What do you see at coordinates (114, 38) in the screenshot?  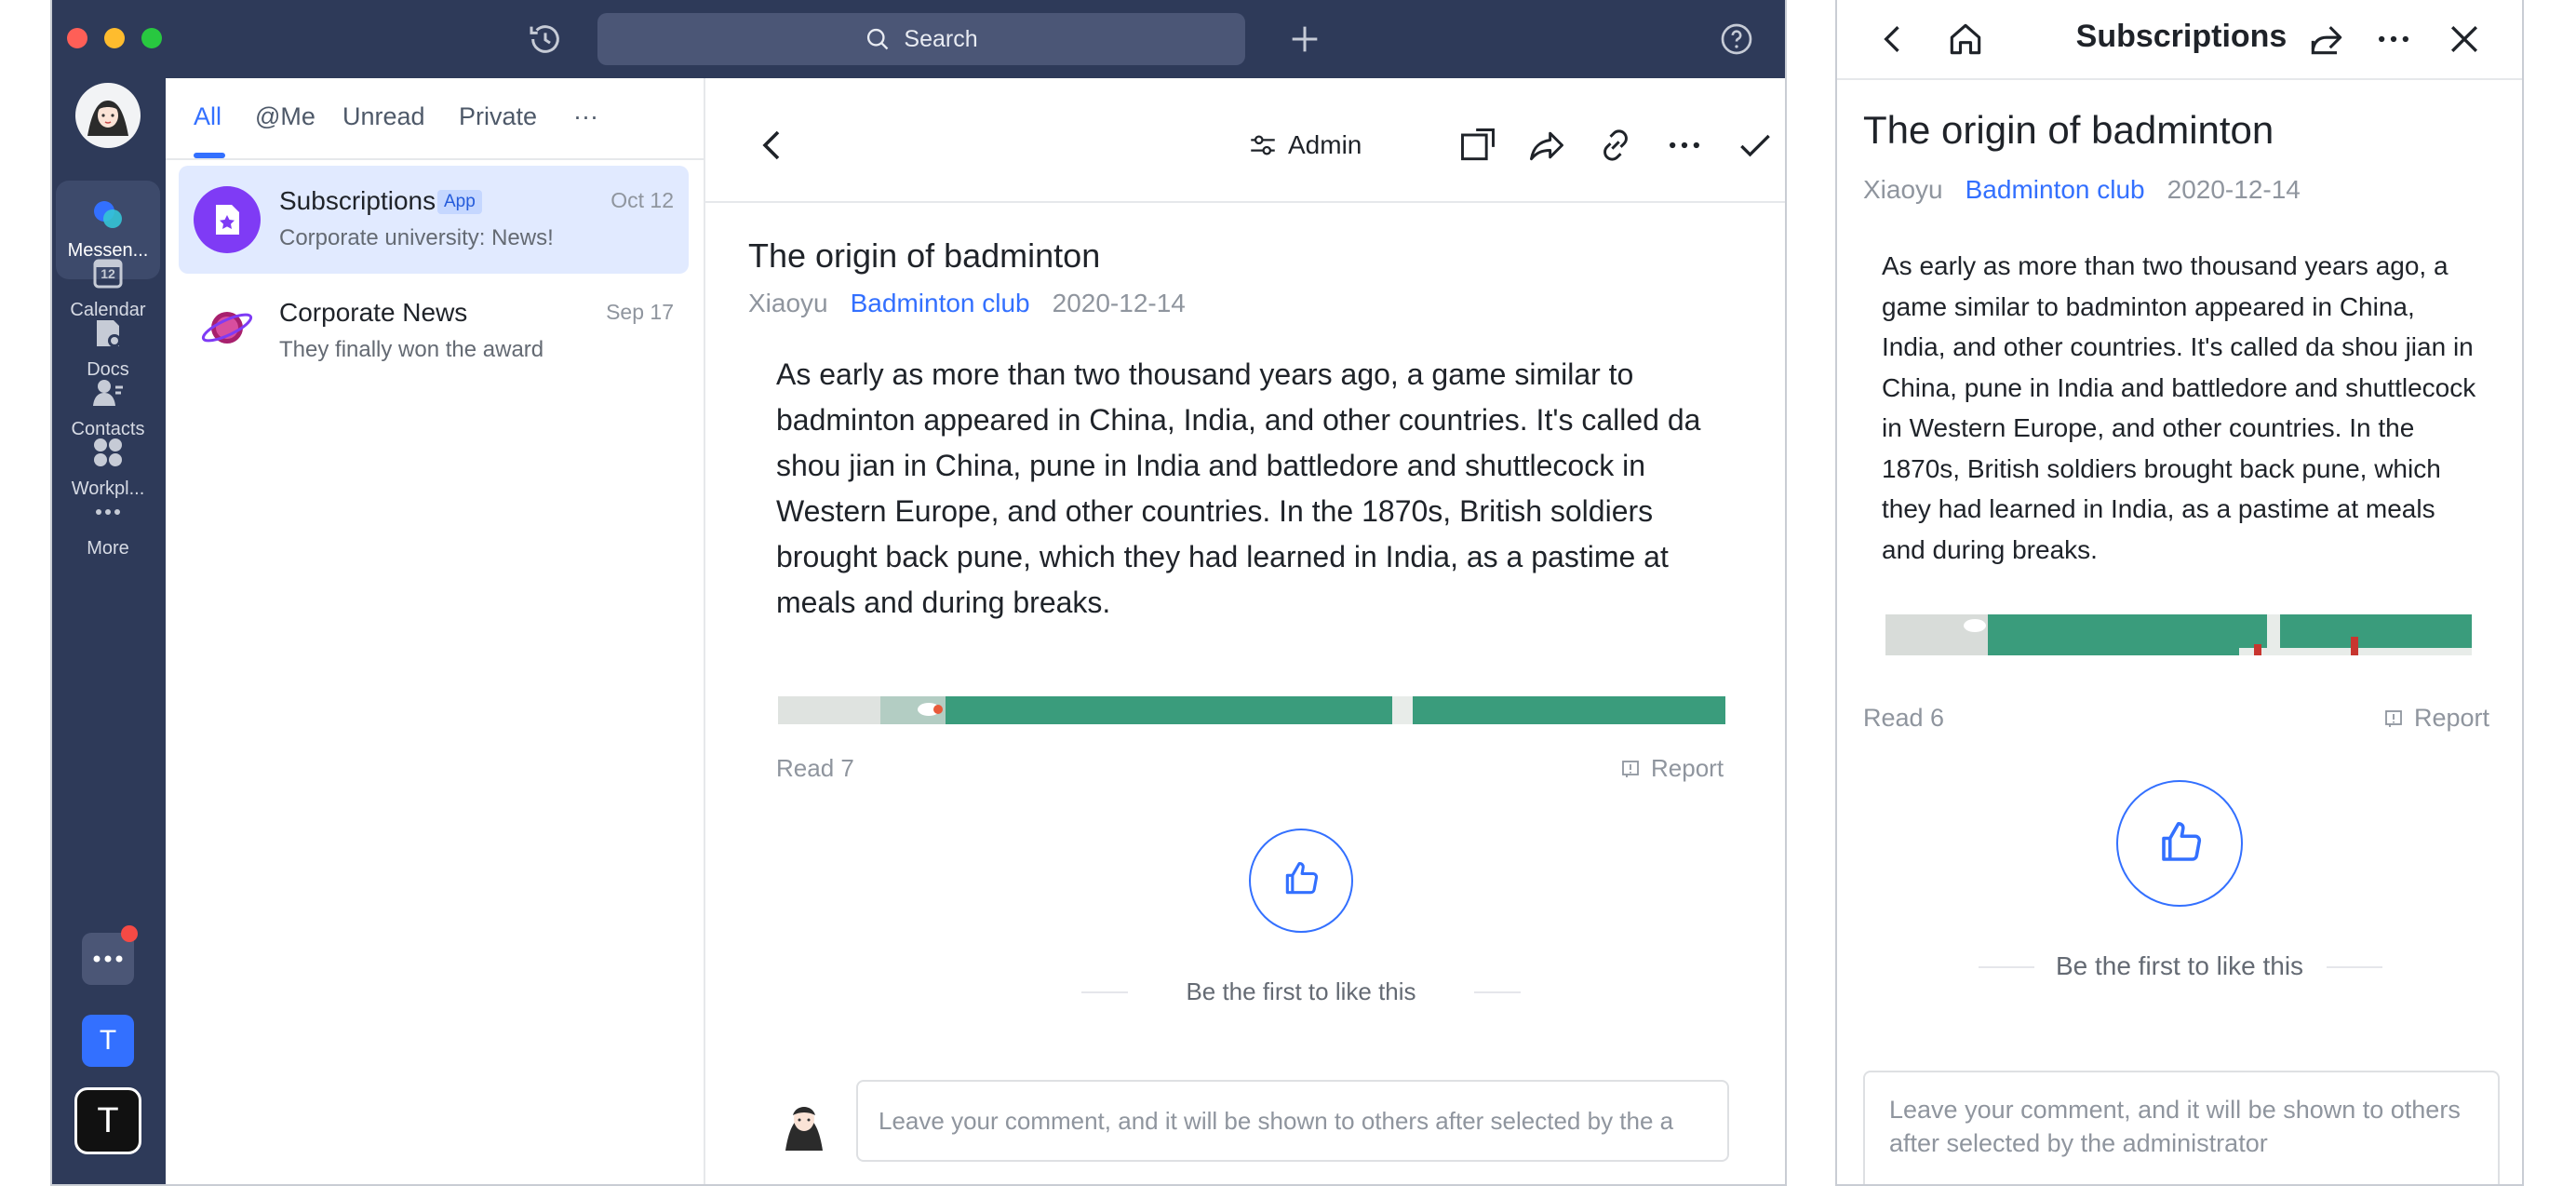 I see `minimize-window-button` at bounding box center [114, 38].